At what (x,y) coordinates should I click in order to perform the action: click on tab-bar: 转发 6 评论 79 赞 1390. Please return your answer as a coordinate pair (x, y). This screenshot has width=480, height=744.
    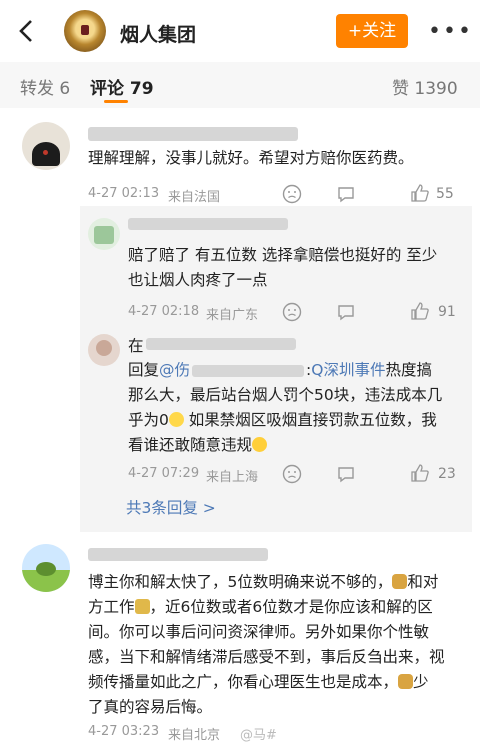
    Looking at the image, I should click on (240, 85).